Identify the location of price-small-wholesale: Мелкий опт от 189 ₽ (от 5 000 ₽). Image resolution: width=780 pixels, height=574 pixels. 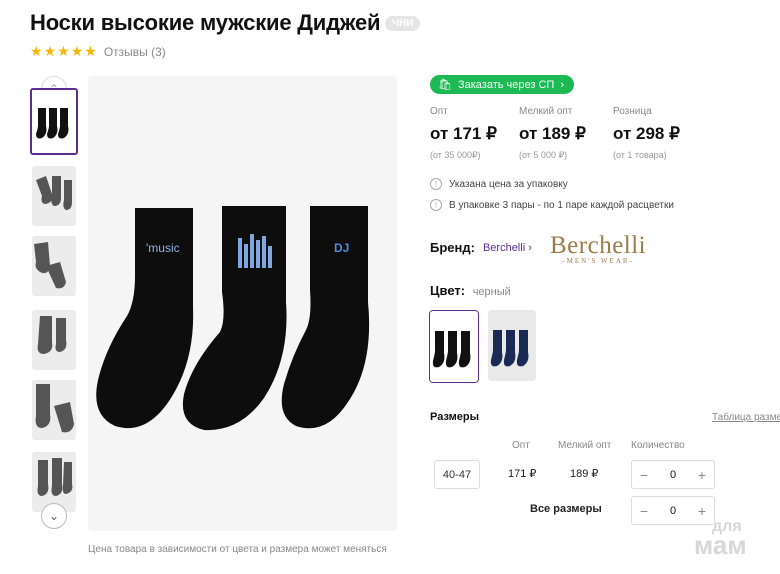
(552, 133).